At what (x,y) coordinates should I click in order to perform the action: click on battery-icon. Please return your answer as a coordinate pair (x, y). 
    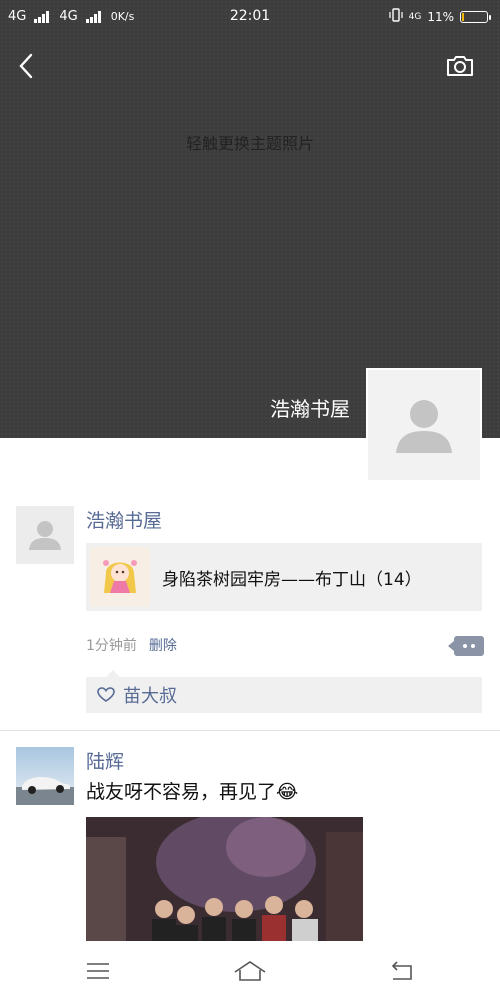
    Looking at the image, I should click on (475, 16).